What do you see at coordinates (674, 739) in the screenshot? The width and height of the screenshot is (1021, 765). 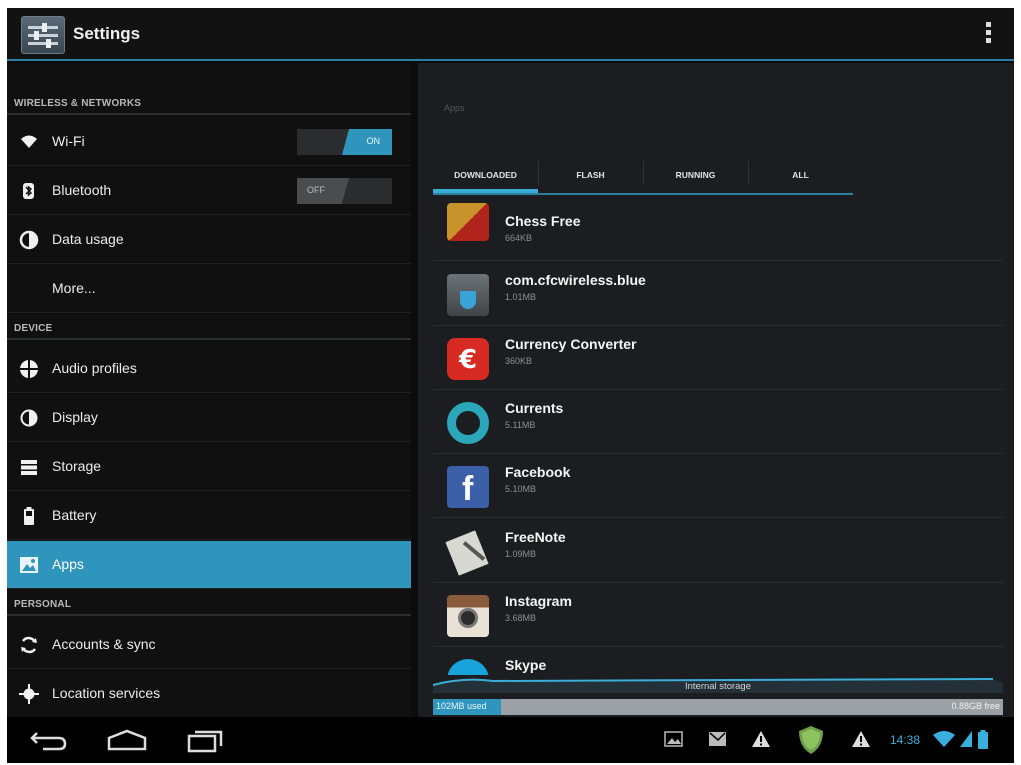 I see `gallery-notification-icon` at bounding box center [674, 739].